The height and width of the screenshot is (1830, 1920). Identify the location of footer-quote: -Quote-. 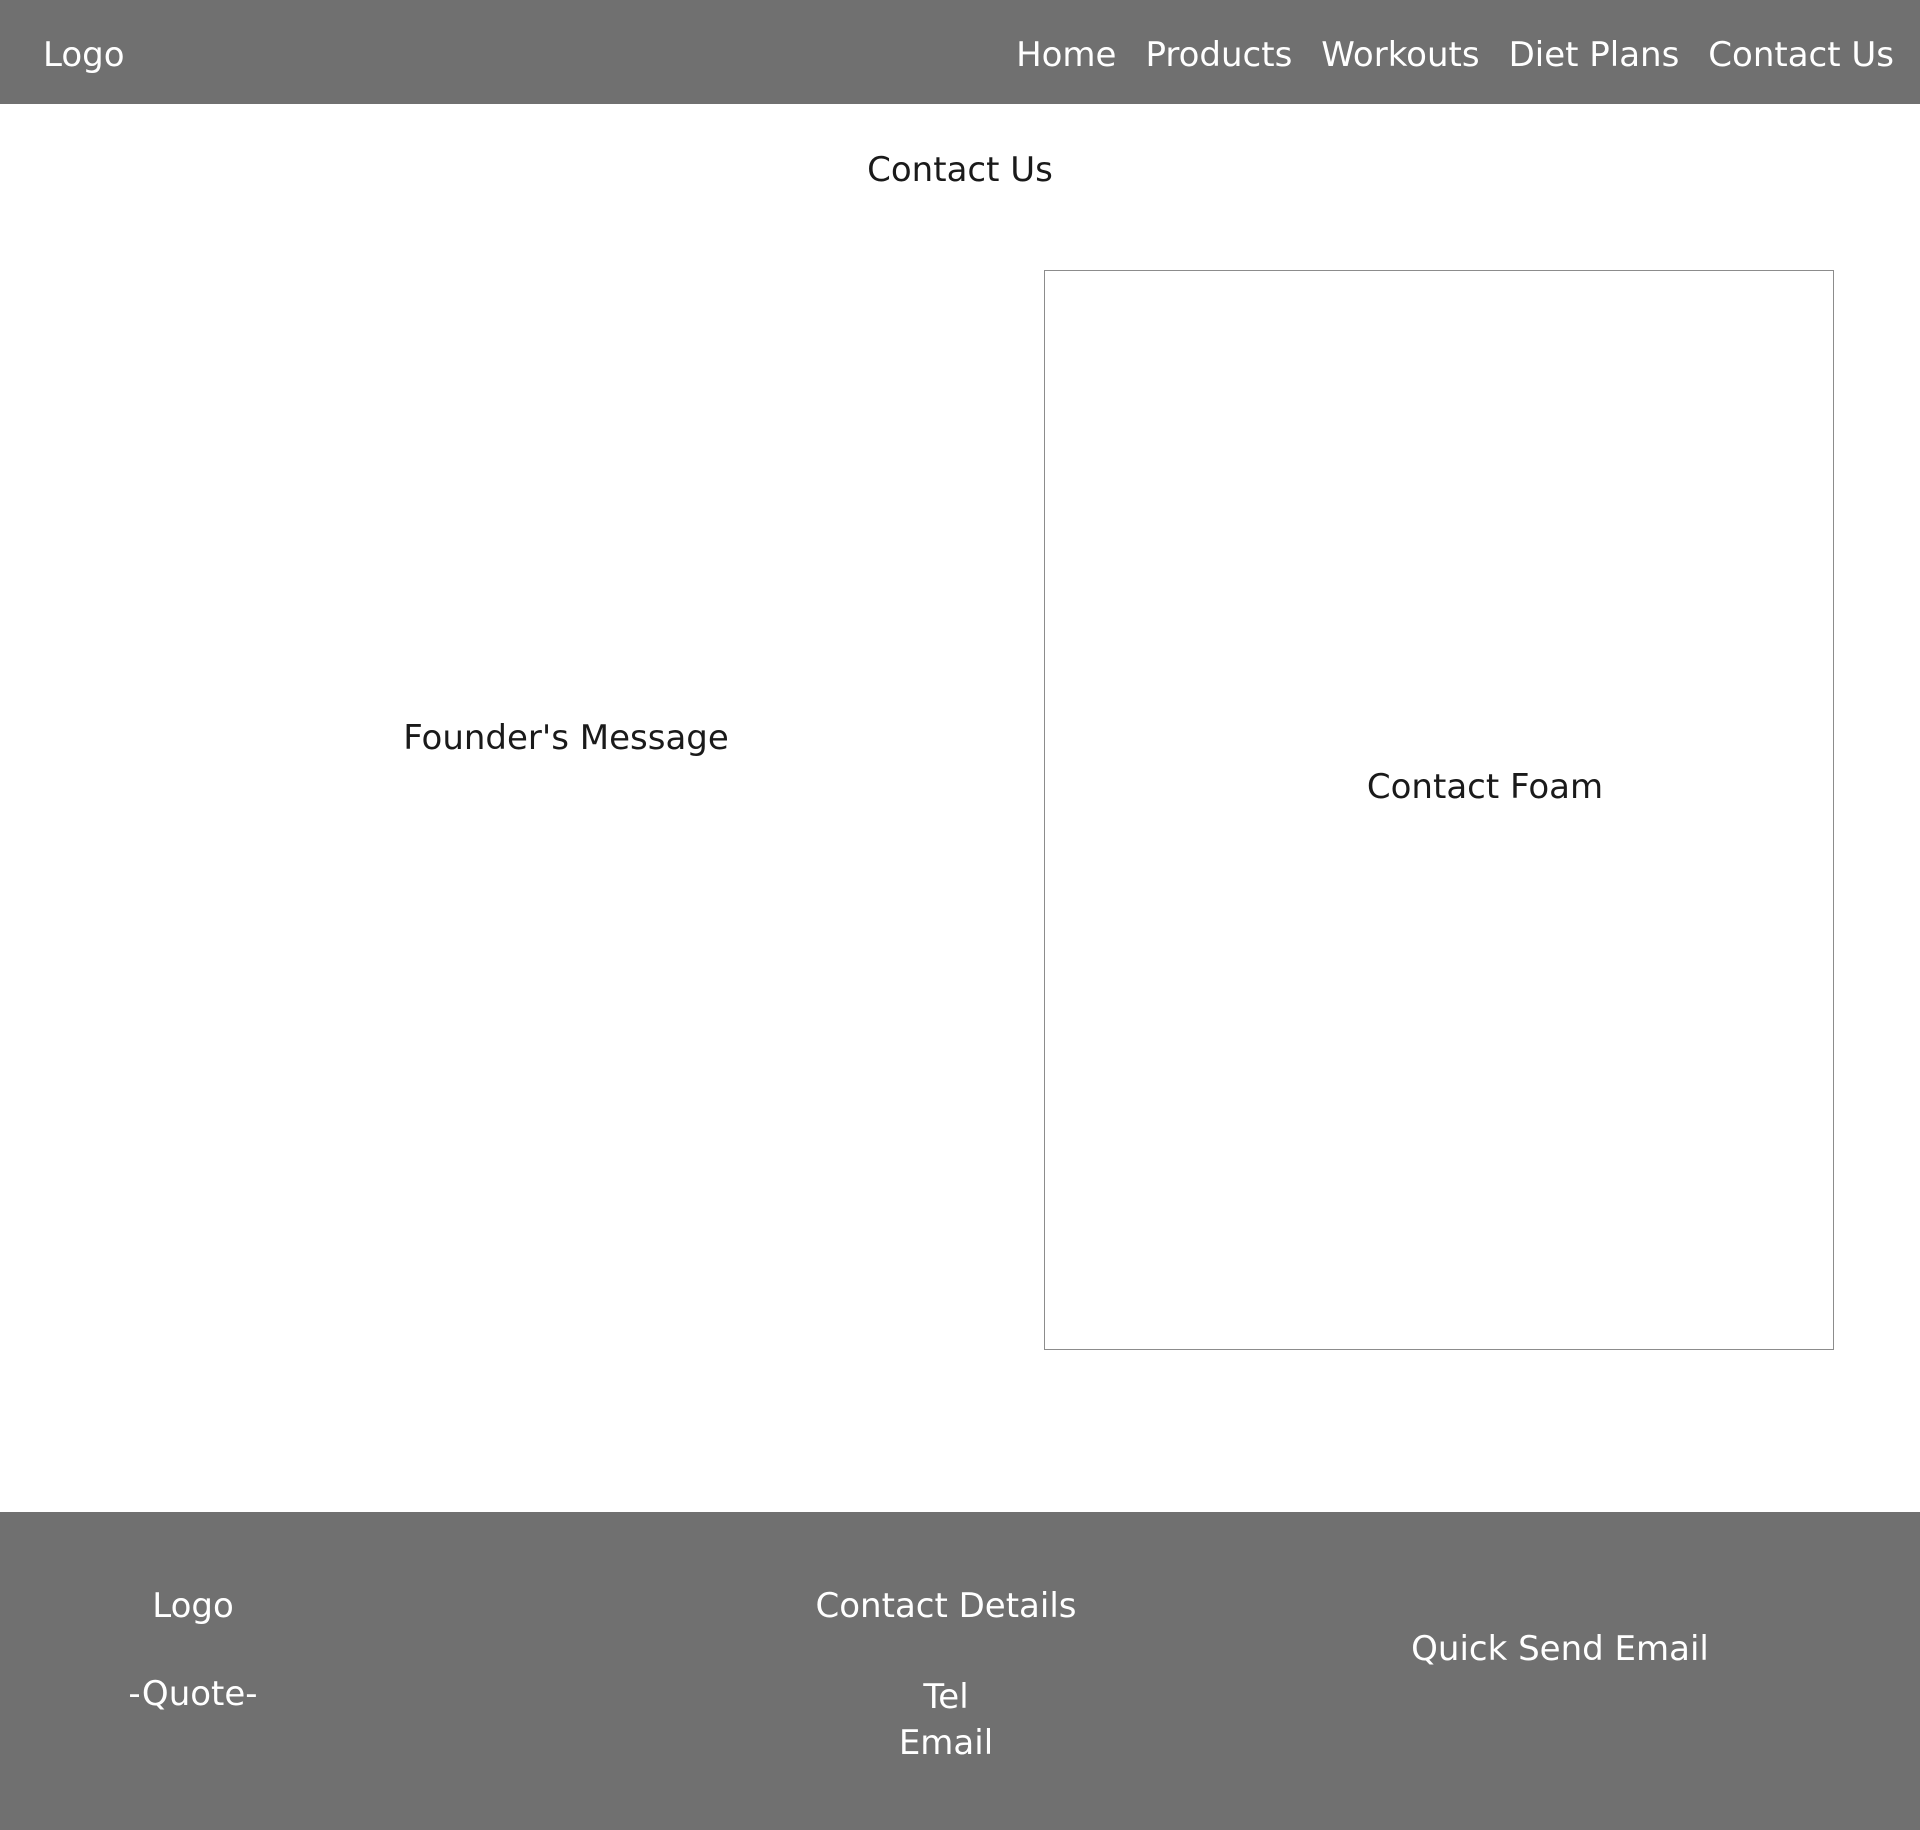
(193, 1694).